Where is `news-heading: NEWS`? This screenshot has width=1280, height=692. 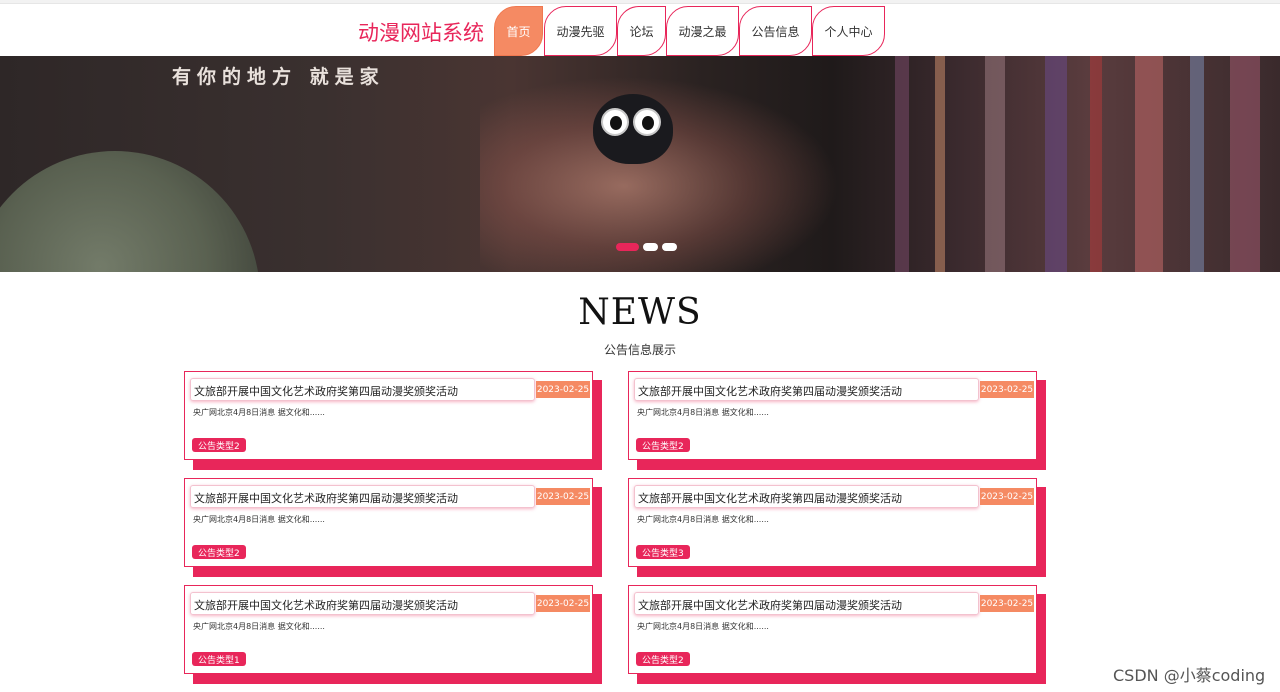
news-heading: NEWS is located at coordinates (640, 312).